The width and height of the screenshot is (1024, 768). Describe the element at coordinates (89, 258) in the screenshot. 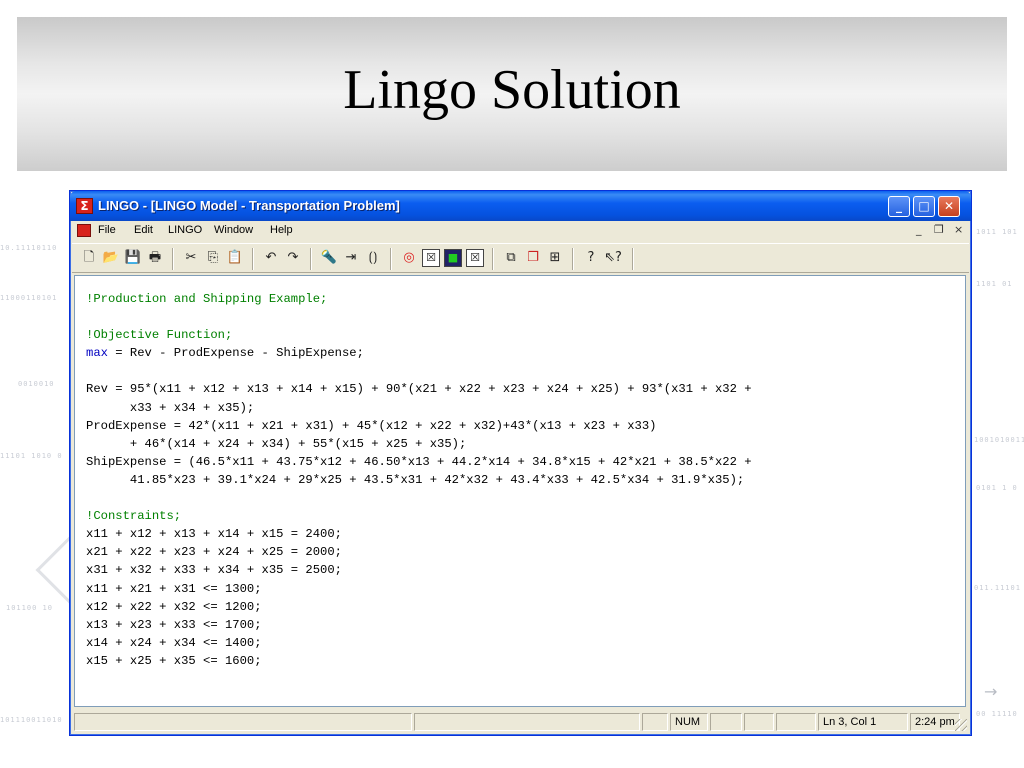

I see `new-icon: 🗋` at that location.